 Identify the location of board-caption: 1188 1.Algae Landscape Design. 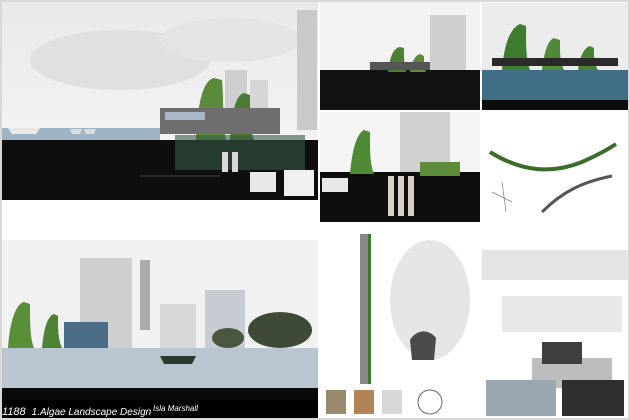
(76, 411).